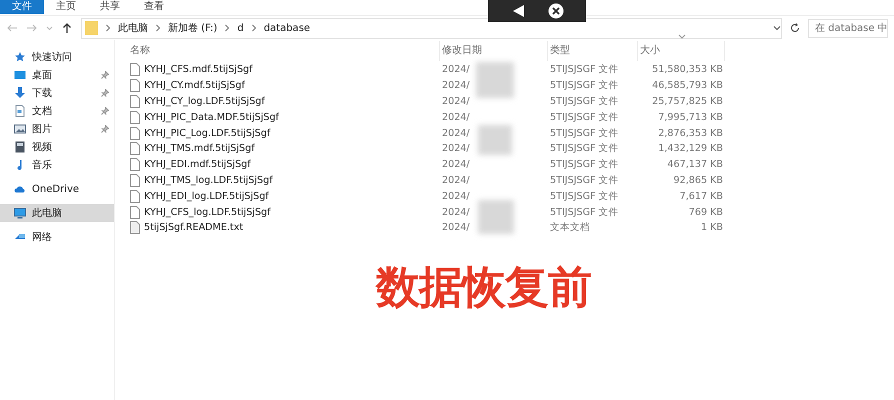 The width and height of the screenshot is (894, 400). I want to click on size-cell: 51,580,353 KB, so click(687, 70).